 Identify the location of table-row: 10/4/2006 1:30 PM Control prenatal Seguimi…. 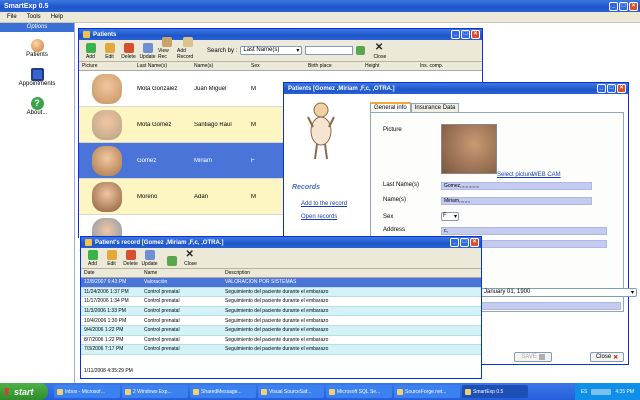
(281, 321).